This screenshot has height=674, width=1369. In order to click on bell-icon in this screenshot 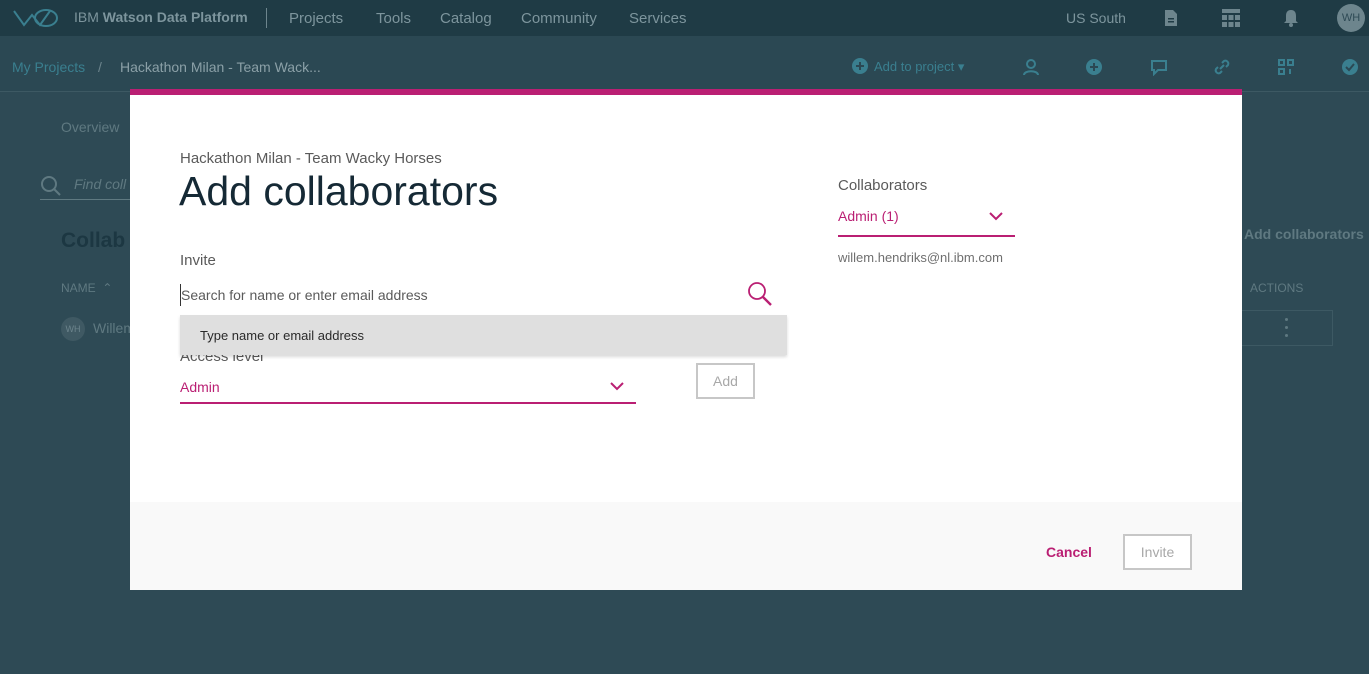, I will do `click(1291, 18)`.